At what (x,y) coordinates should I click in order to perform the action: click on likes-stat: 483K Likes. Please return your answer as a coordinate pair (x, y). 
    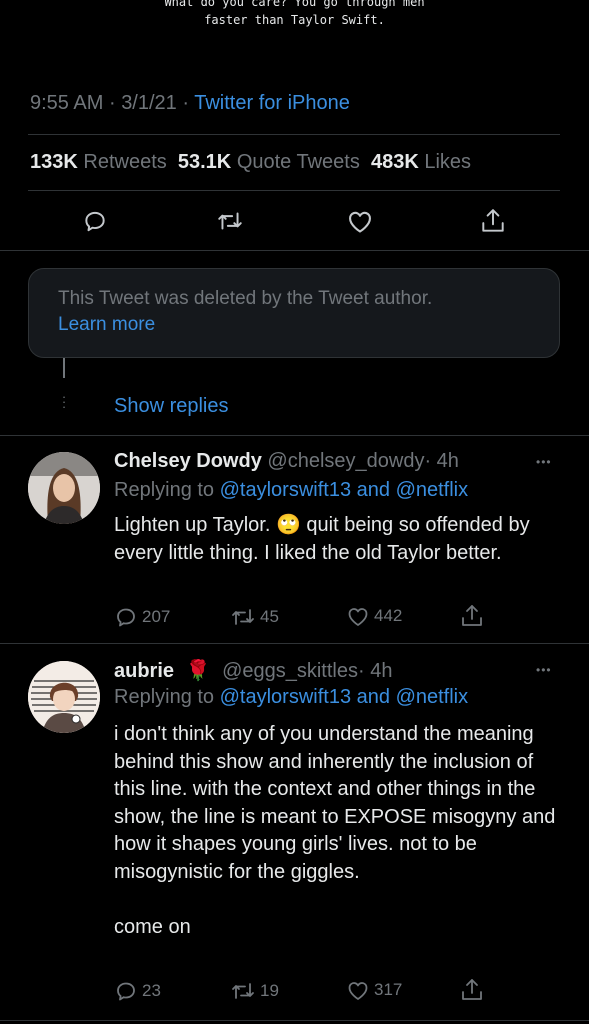
    Looking at the image, I should click on (421, 162).